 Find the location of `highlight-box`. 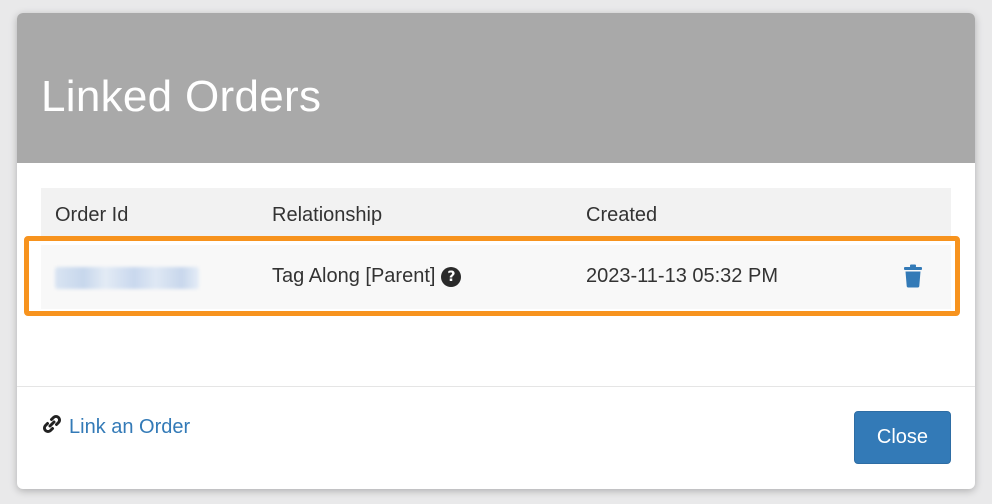

highlight-box is located at coordinates (492, 276).